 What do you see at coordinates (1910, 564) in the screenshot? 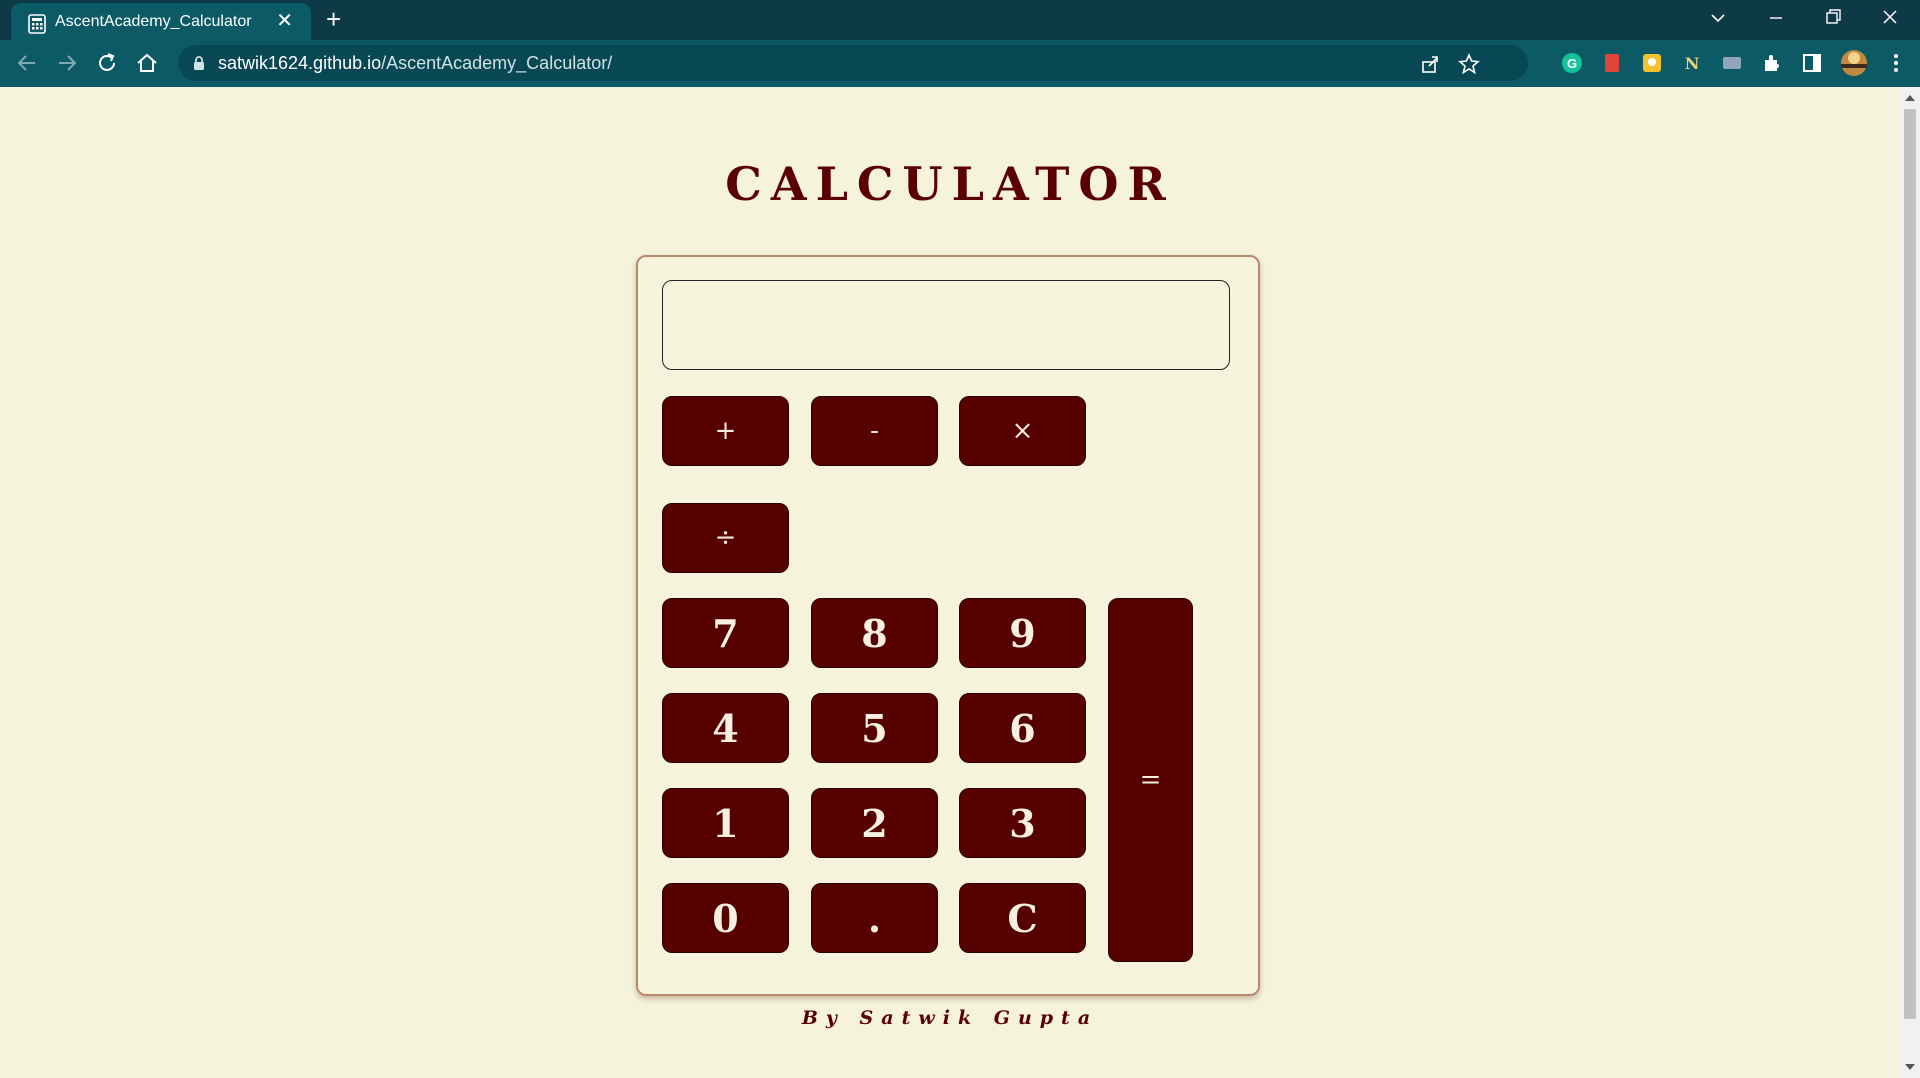
I see `scroll-thumb` at bounding box center [1910, 564].